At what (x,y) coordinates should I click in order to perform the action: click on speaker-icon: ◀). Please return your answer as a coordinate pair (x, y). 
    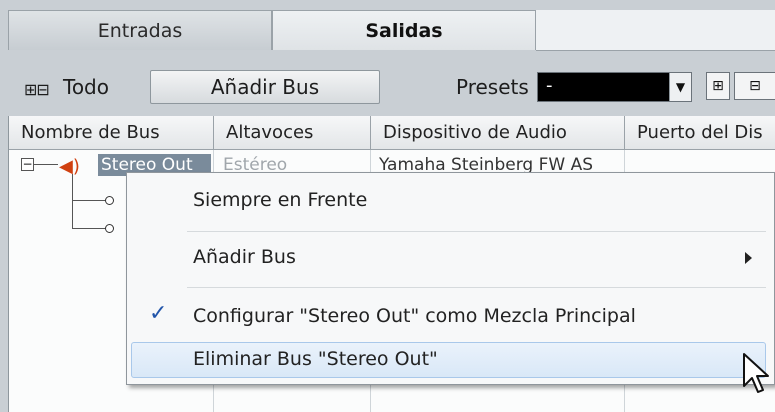
    Looking at the image, I should click on (69, 166).